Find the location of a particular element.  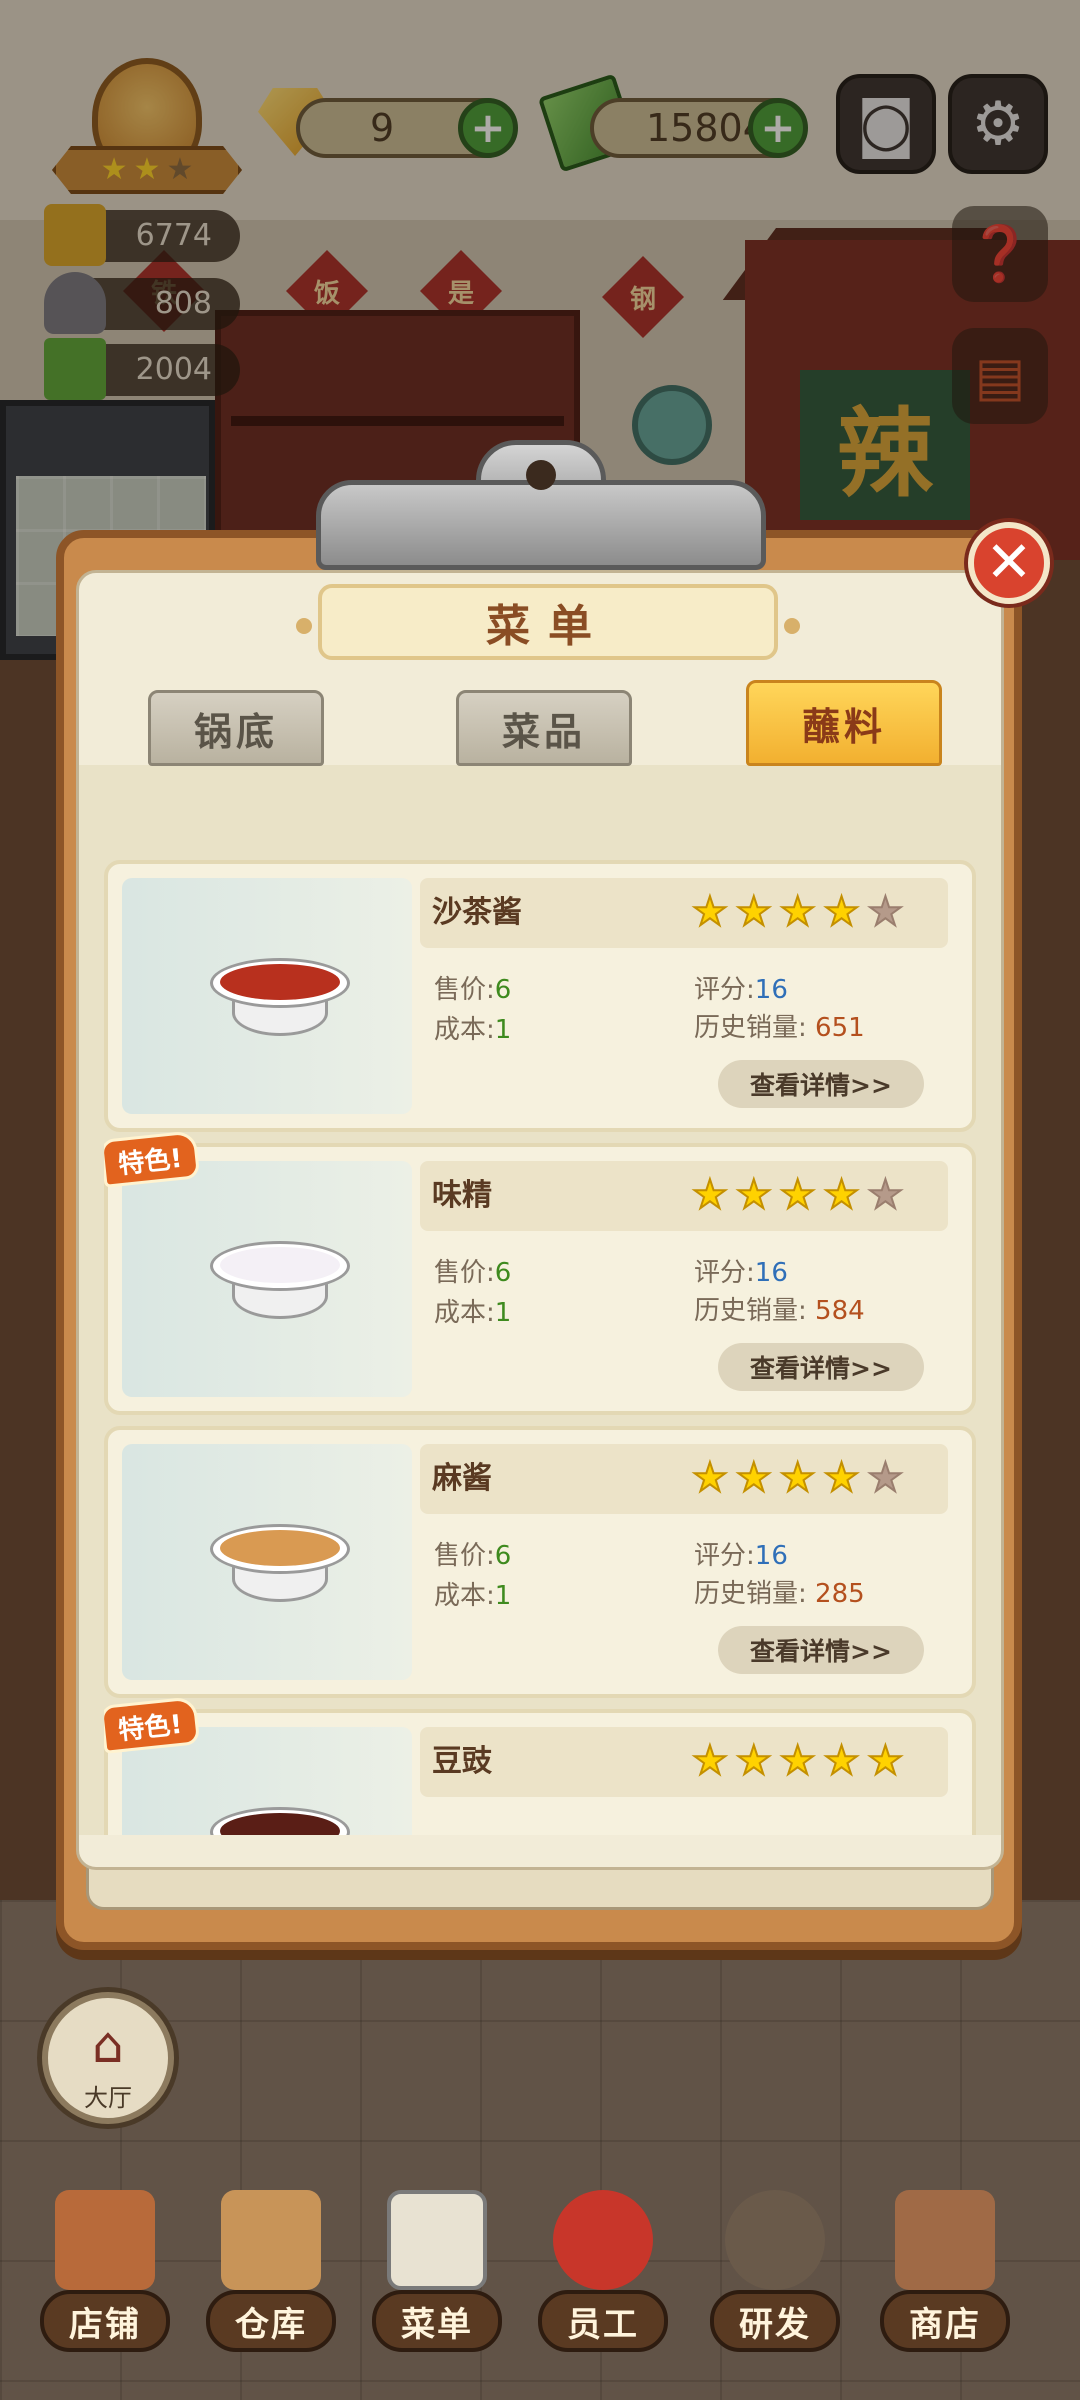

storefront-icon is located at coordinates (105, 2240).